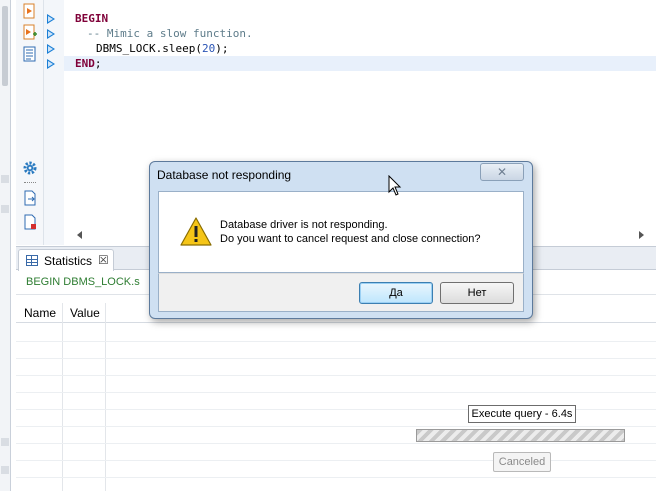 This screenshot has height=491, width=656. Describe the element at coordinates (30, 198) in the screenshot. I see `export-icon` at that location.